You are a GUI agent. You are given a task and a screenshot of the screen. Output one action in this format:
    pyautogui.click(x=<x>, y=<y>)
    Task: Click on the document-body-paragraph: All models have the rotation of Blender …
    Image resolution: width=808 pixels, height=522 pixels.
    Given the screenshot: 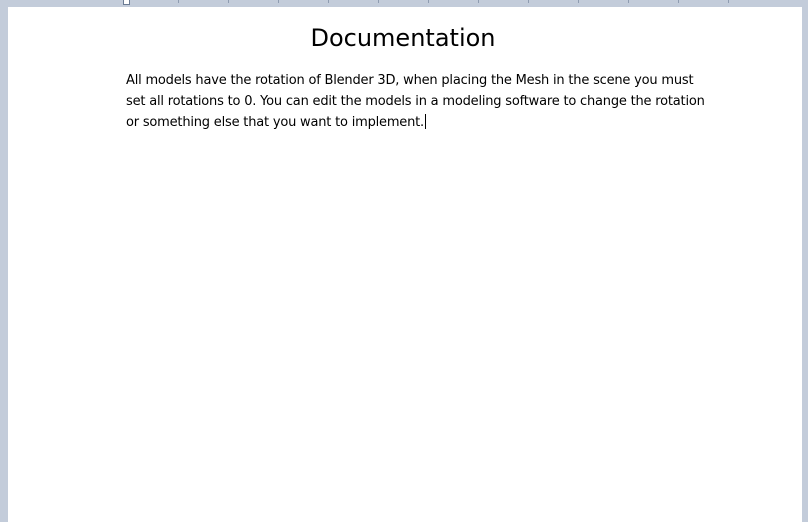 What is the action you would take?
    pyautogui.click(x=415, y=101)
    